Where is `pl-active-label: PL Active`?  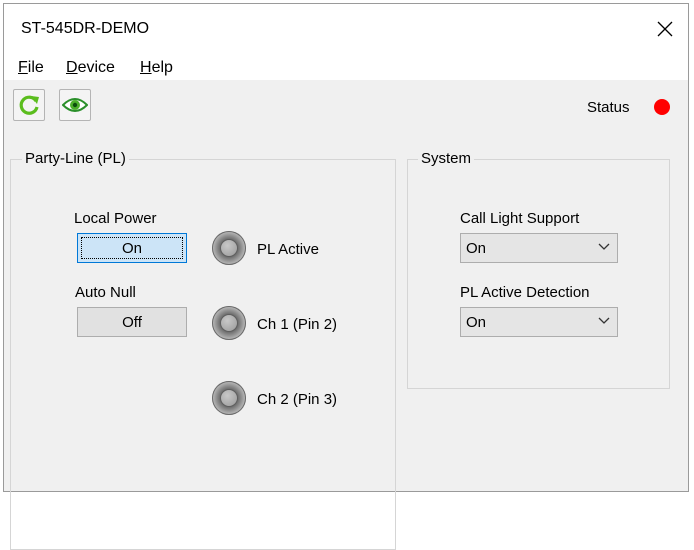
pl-active-label: PL Active is located at coordinates (288, 249).